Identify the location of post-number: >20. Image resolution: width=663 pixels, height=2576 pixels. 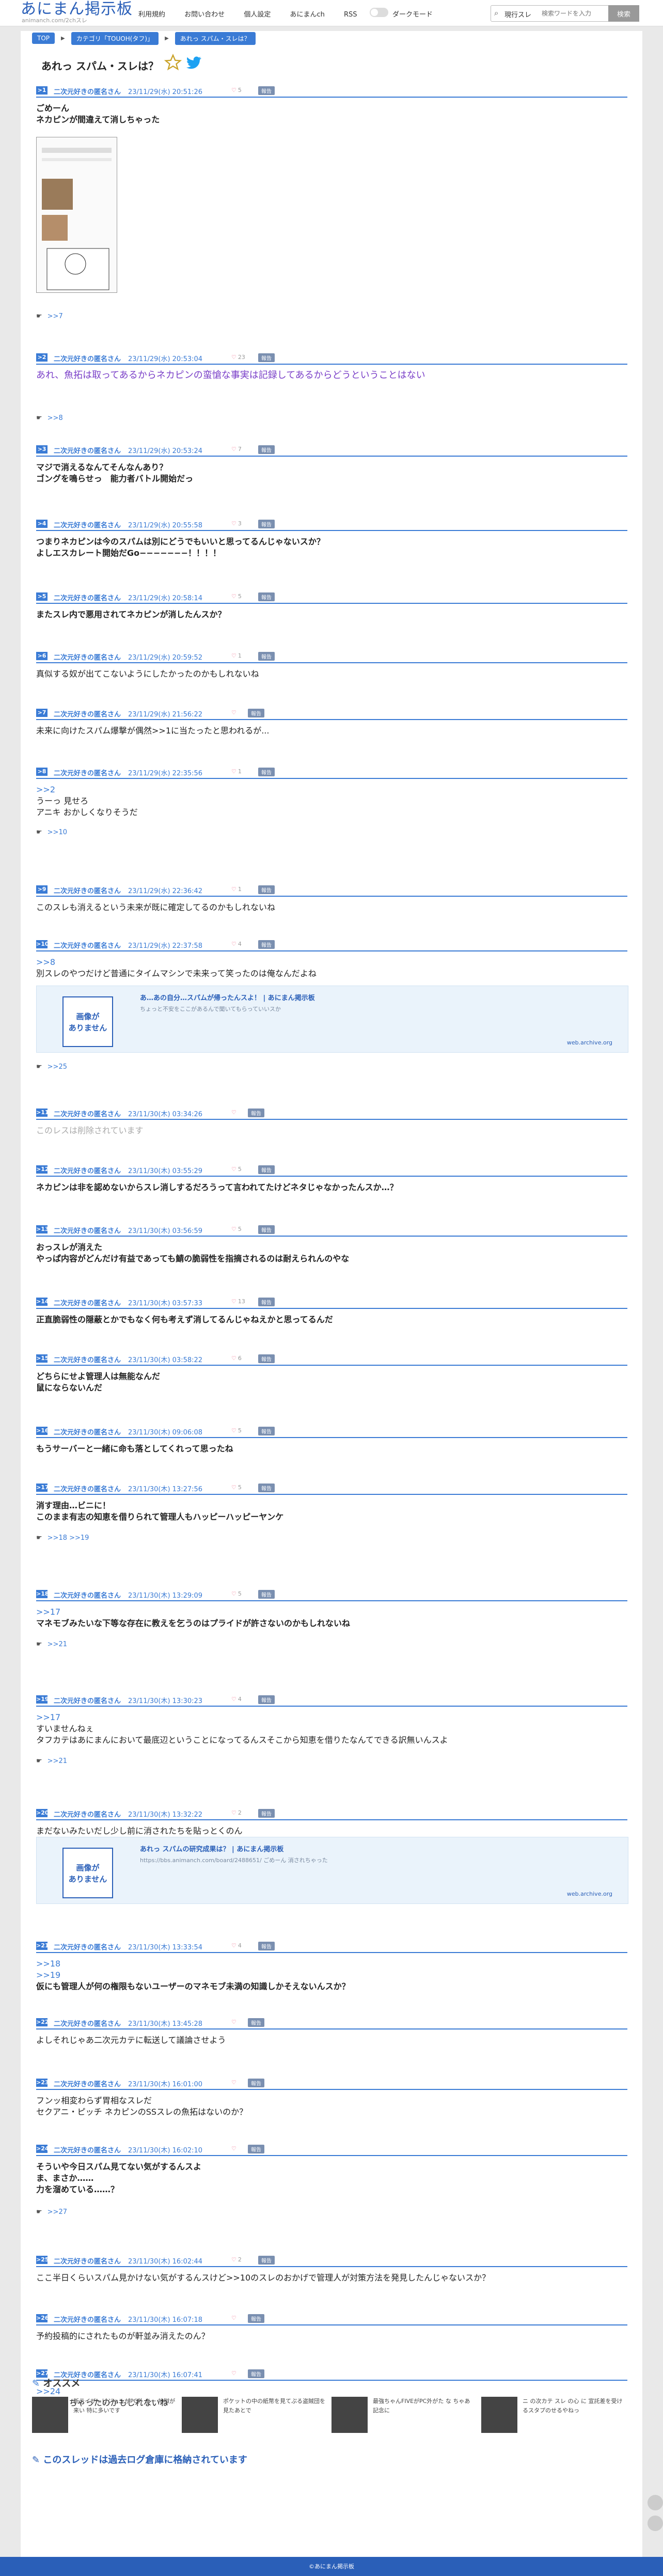
(42, 1813).